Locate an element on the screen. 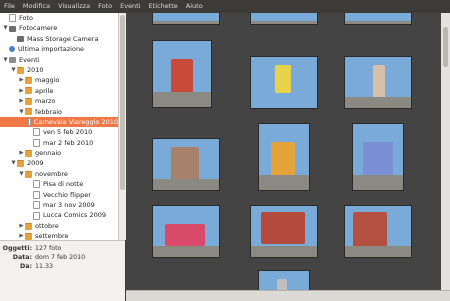 Image resolution: width=450 pixels, height=301 pixels. tree-item: ▶ gennaio is located at coordinates (59, 153).